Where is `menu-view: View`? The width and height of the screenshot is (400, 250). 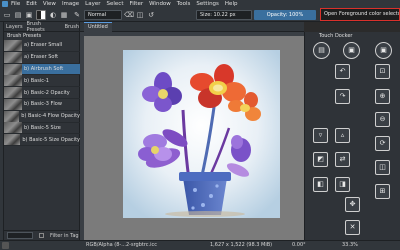
menu-view: View is located at coordinates (49, 4).